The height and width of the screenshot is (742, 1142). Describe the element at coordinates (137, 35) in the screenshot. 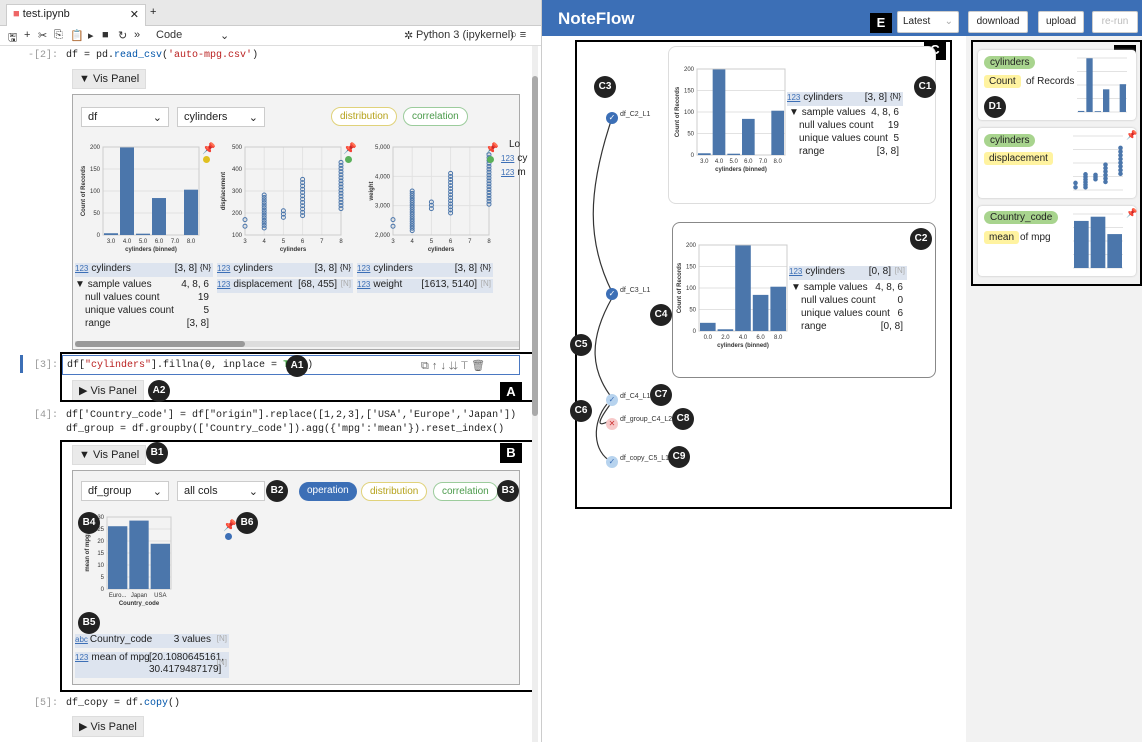

I see `fast-forward-icon: »` at that location.